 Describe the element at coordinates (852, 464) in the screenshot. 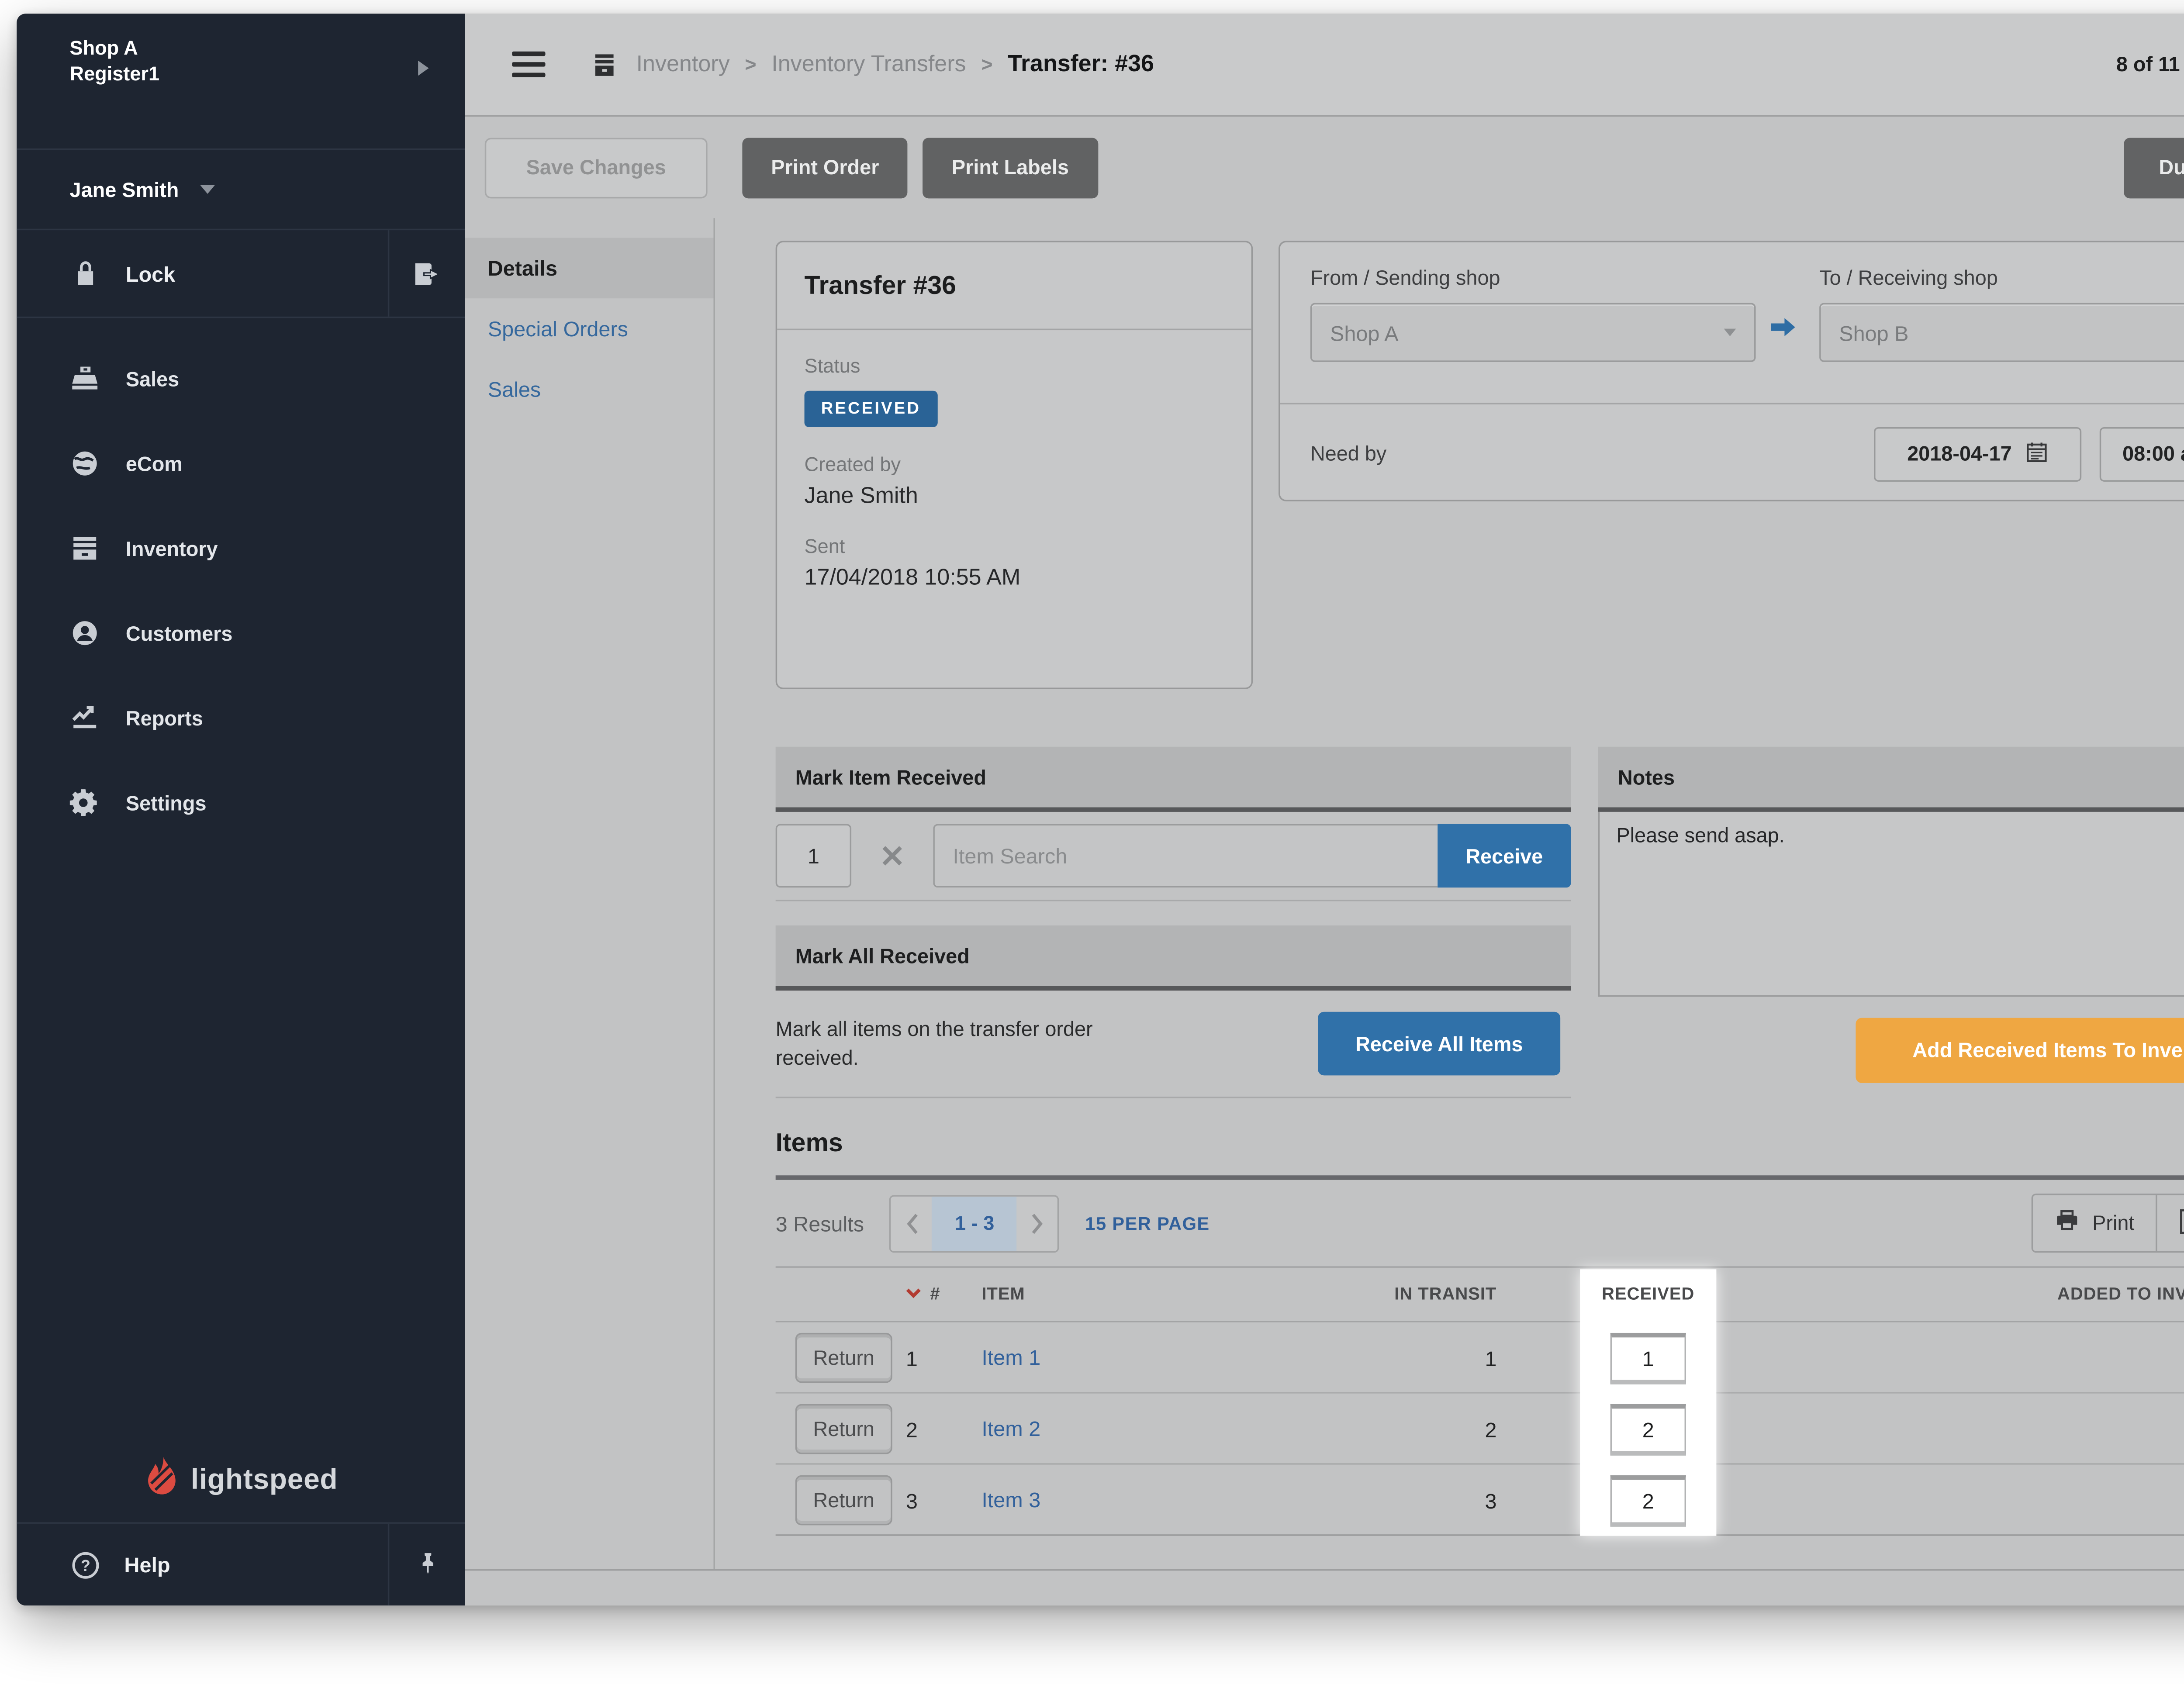

I see `created-by-label: Created by` at that location.